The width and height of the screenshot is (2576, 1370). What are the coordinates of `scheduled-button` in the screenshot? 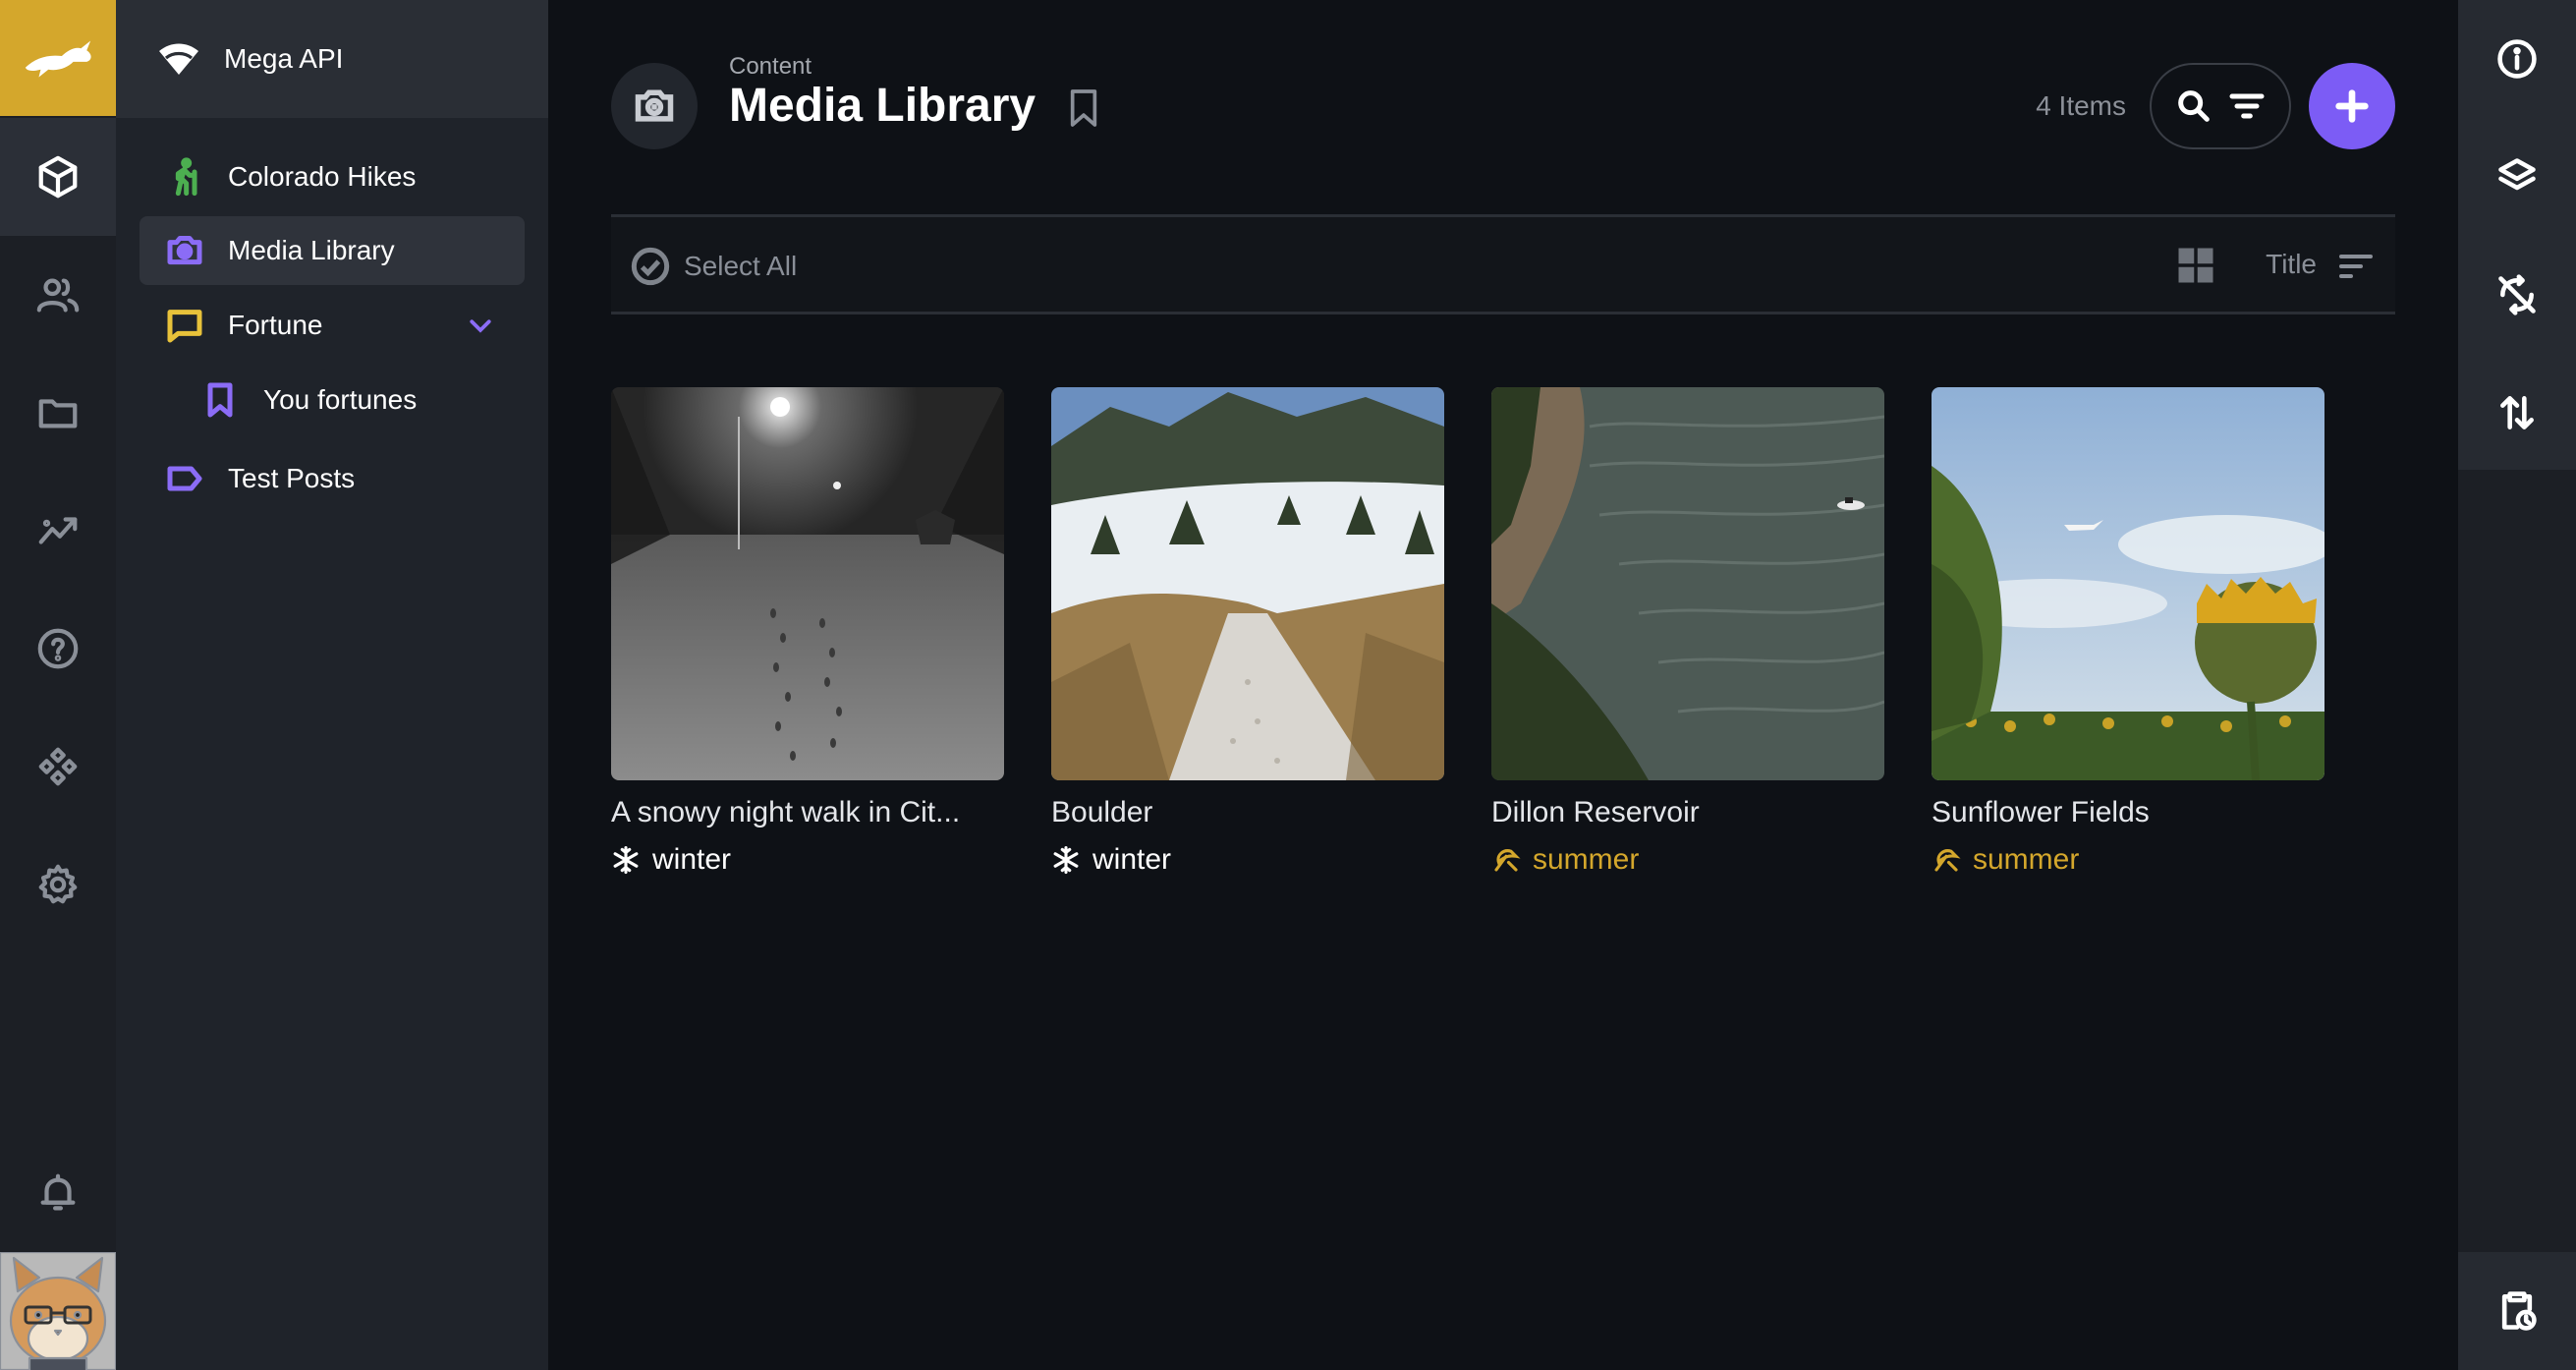 It's located at (2517, 1311).